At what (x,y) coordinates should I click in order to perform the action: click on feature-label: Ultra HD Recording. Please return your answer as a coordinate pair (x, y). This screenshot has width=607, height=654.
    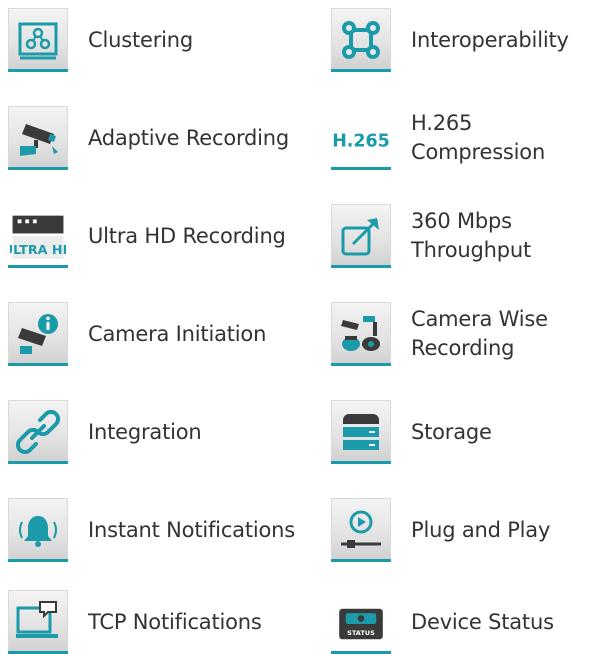
    Looking at the image, I should click on (187, 235).